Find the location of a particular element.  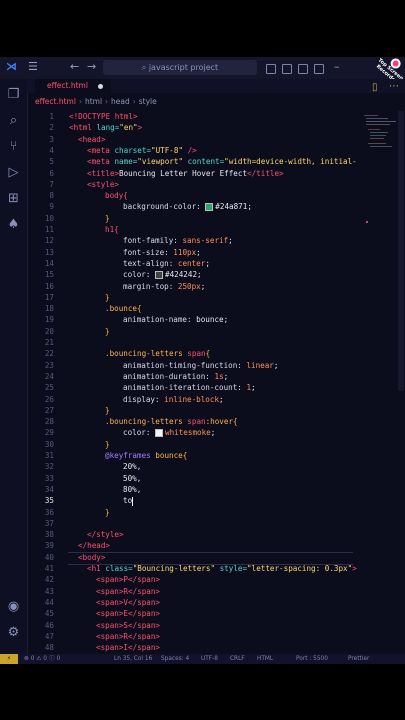

line-number: 37 is located at coordinates (49, 523).